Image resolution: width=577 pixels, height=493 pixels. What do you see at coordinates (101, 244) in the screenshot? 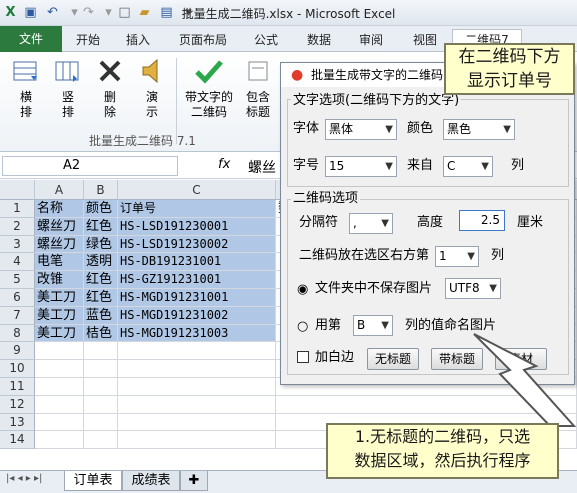
I see `grid-cell: 绿色` at bounding box center [101, 244].